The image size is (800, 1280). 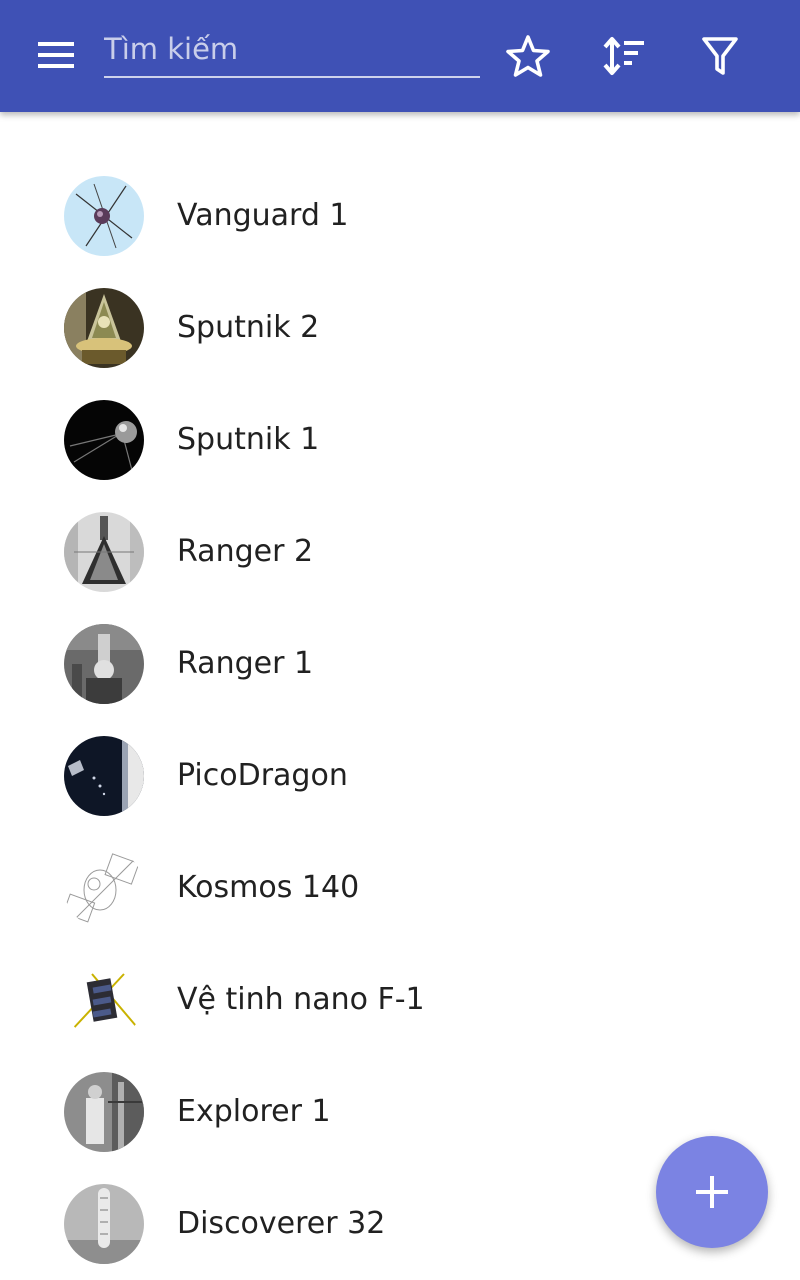 I want to click on filter-icon, so click(x=720, y=56).